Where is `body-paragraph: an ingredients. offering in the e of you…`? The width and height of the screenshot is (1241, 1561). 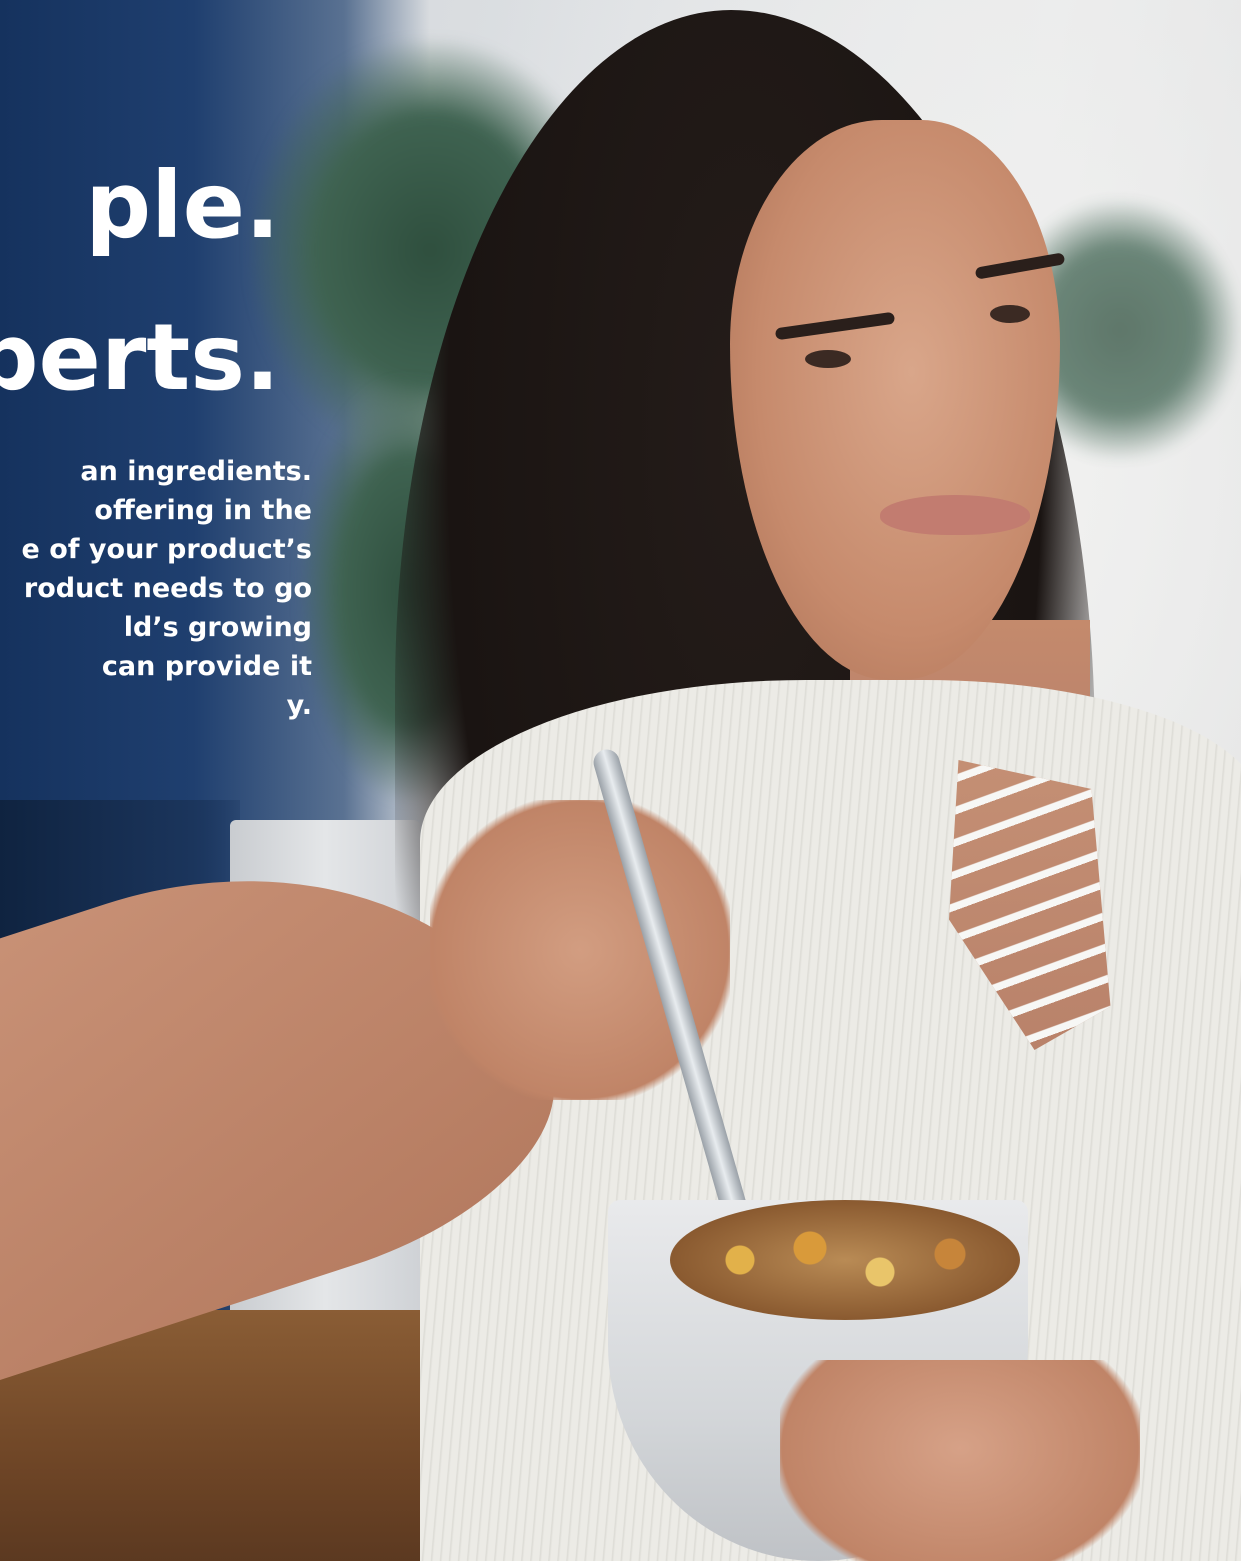
body-paragraph: an ingredients. offering in the e of you… is located at coordinates (156, 588).